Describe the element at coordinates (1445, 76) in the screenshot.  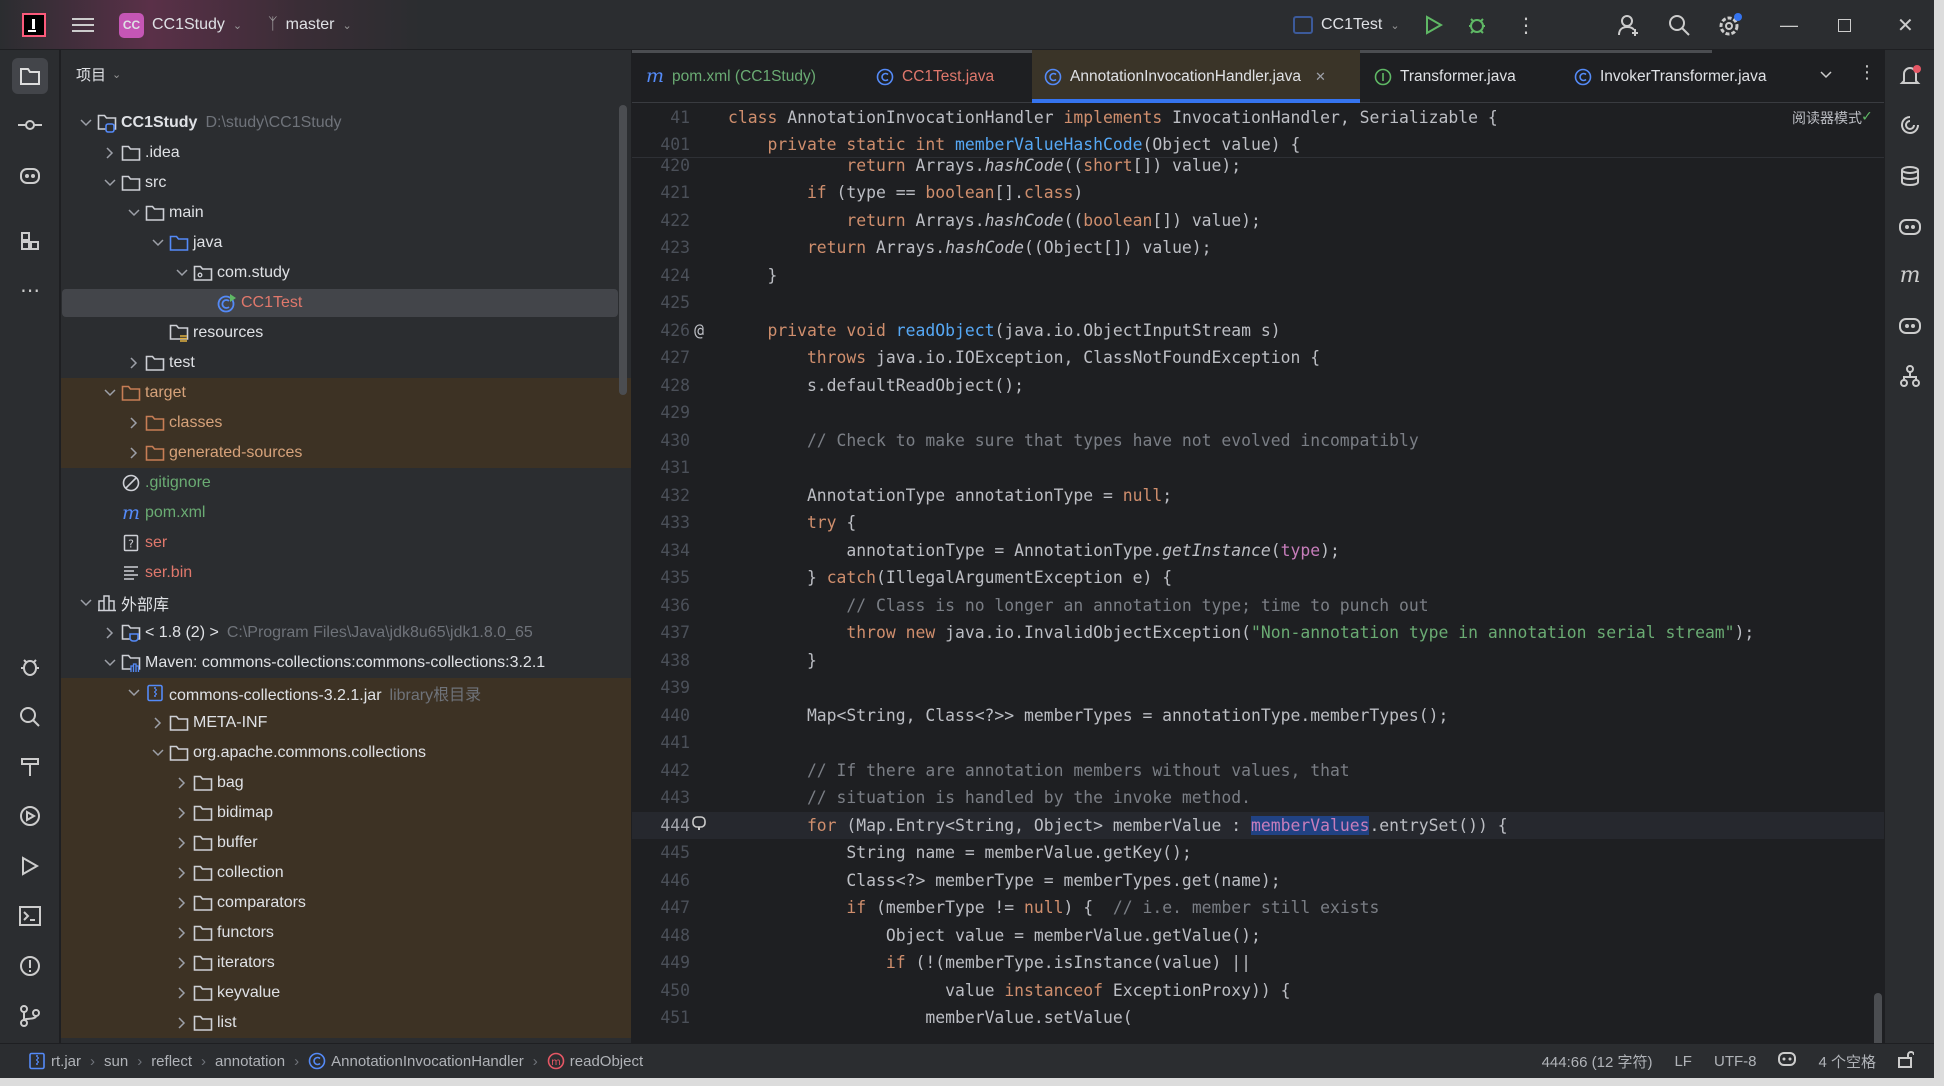
I see `tab-transformer-java: Transformer.java` at that location.